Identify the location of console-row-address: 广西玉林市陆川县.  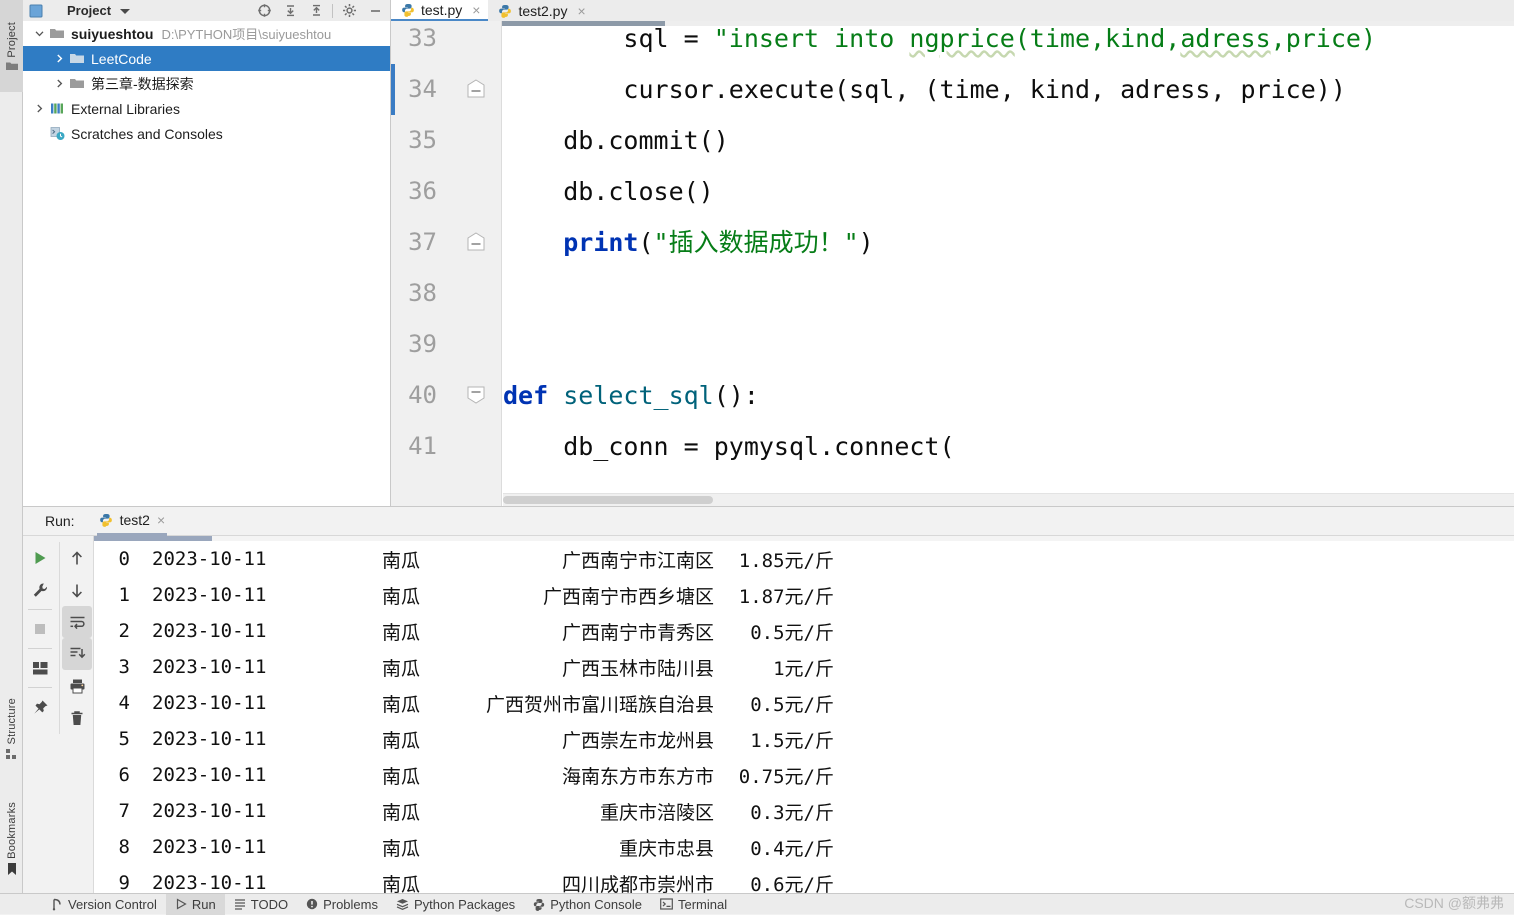
(637, 668).